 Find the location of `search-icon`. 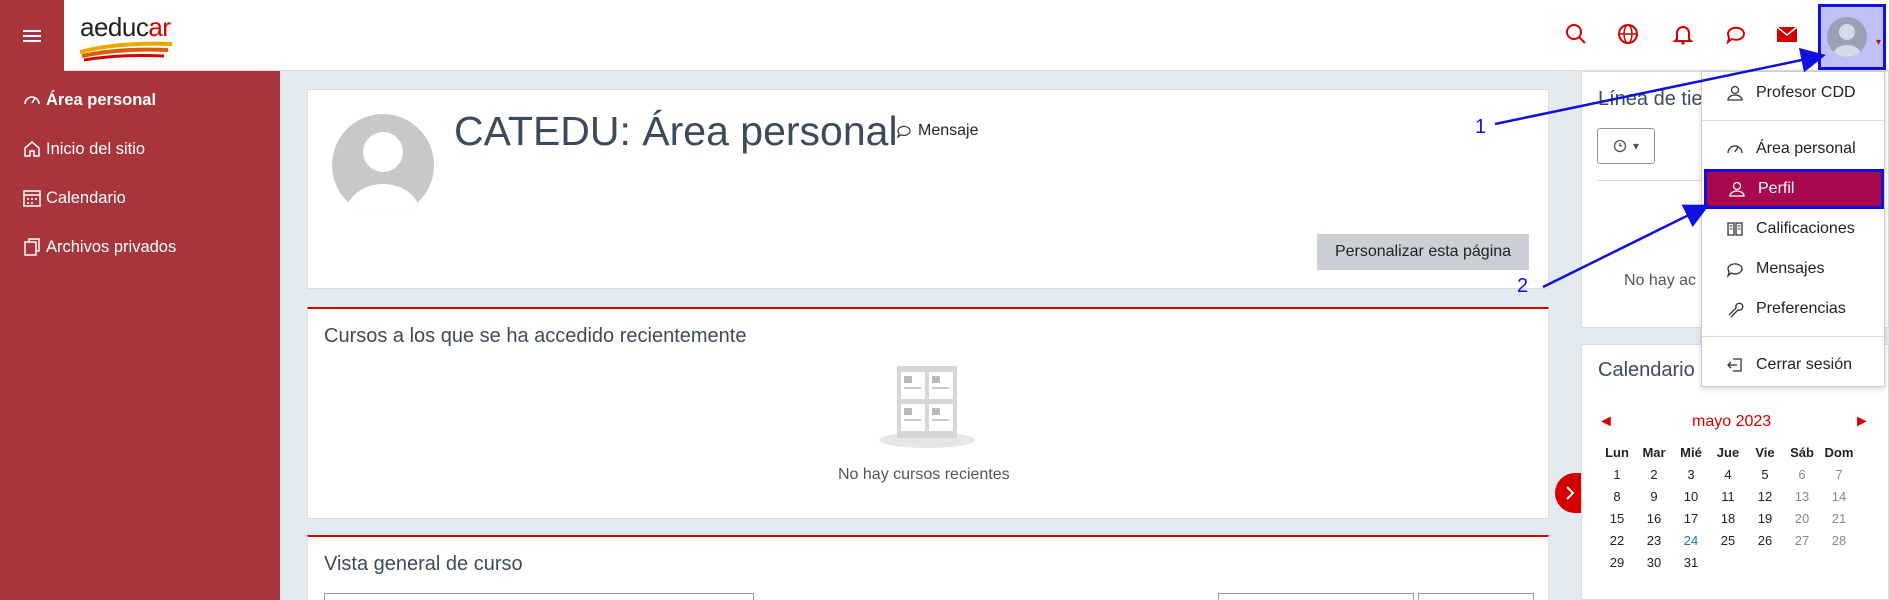

search-icon is located at coordinates (1576, 34).